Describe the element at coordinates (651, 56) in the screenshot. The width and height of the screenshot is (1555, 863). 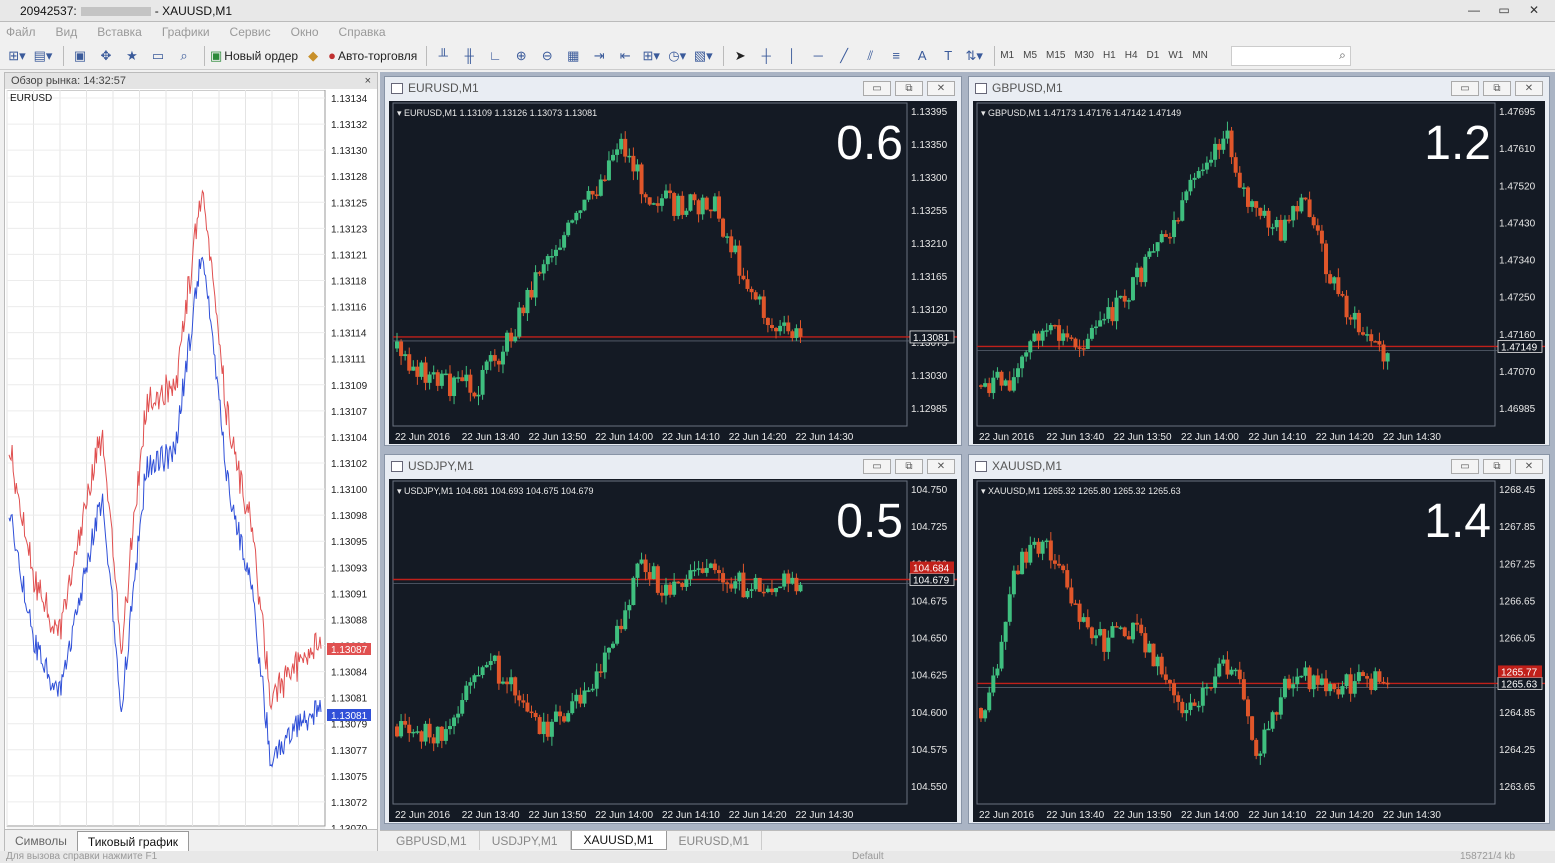
I see `indicators-icon: ⊞▾` at that location.